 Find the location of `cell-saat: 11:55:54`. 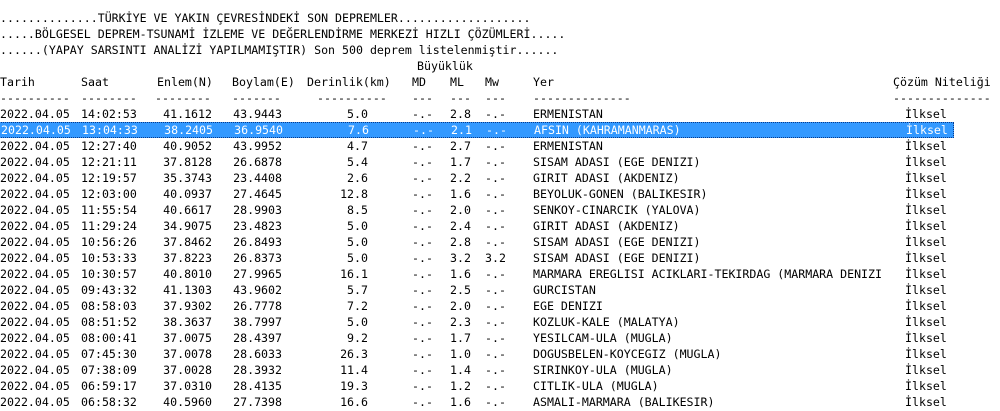

cell-saat: 11:55:54 is located at coordinates (109, 210).